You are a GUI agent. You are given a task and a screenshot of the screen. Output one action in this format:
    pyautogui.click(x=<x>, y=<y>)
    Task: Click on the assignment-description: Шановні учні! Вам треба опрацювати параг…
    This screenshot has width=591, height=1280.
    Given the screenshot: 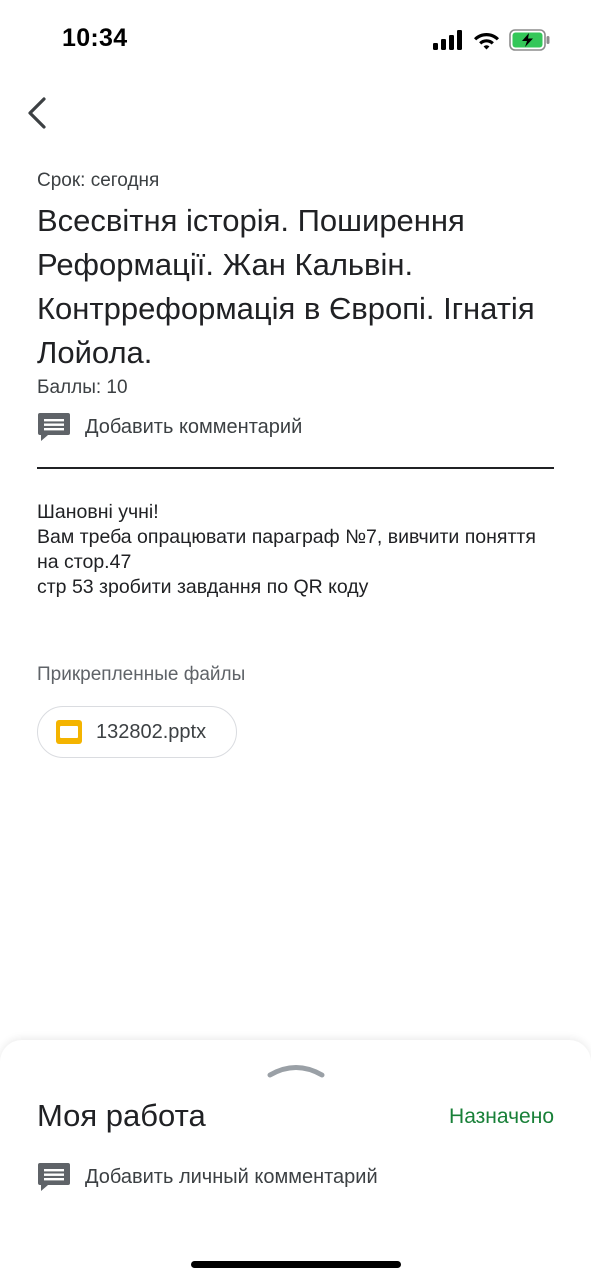 What is the action you would take?
    pyautogui.click(x=286, y=549)
    